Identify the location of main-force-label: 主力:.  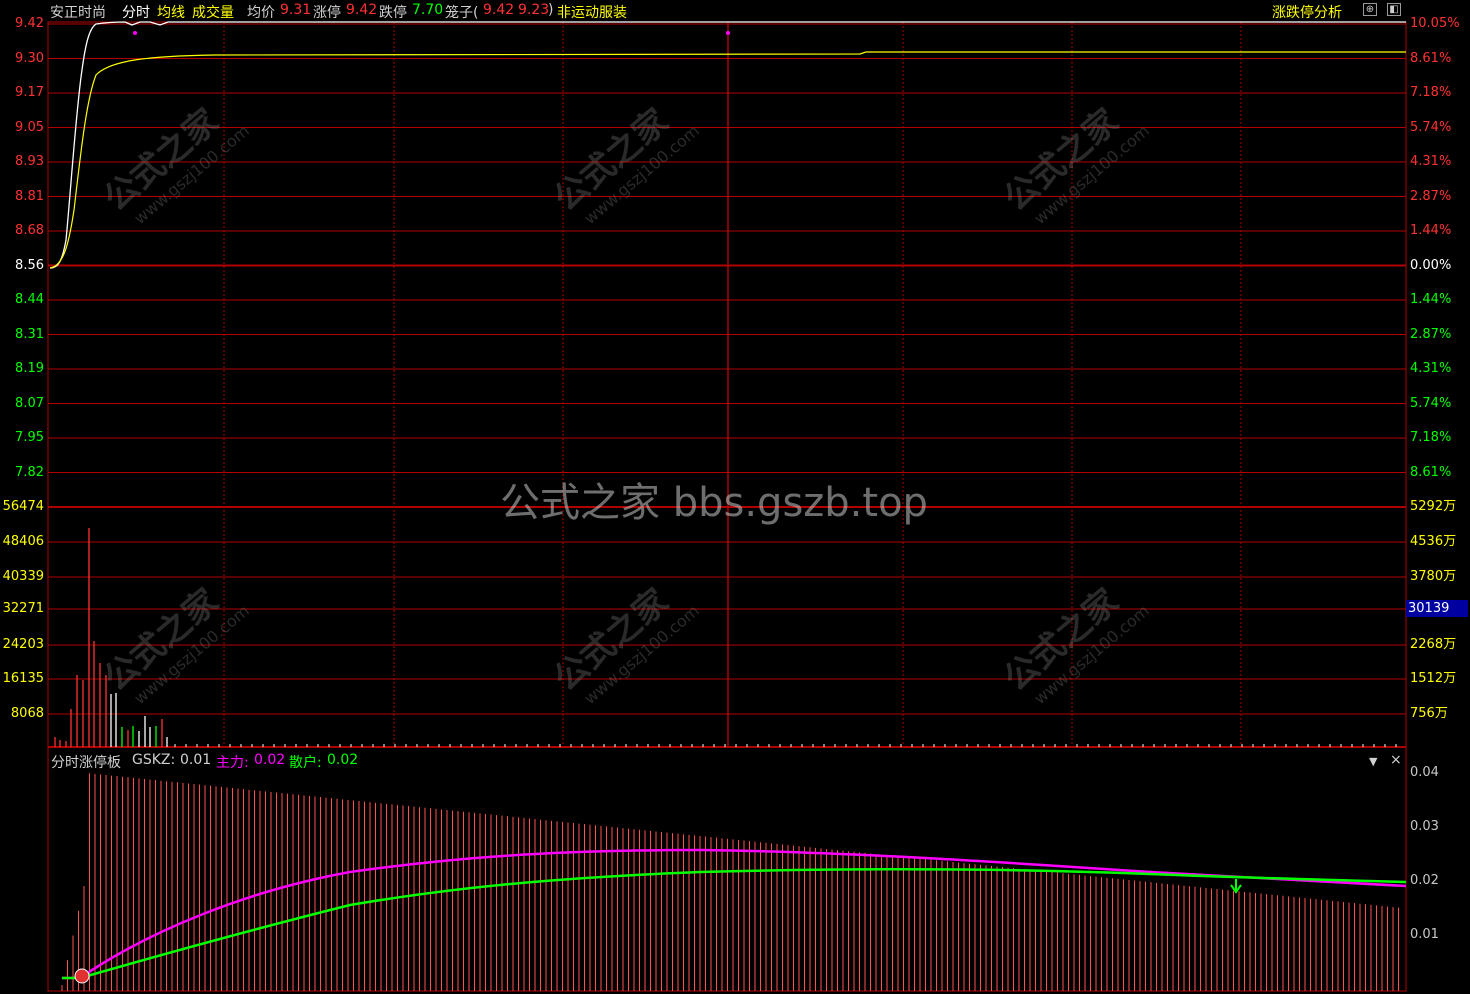
(232, 763).